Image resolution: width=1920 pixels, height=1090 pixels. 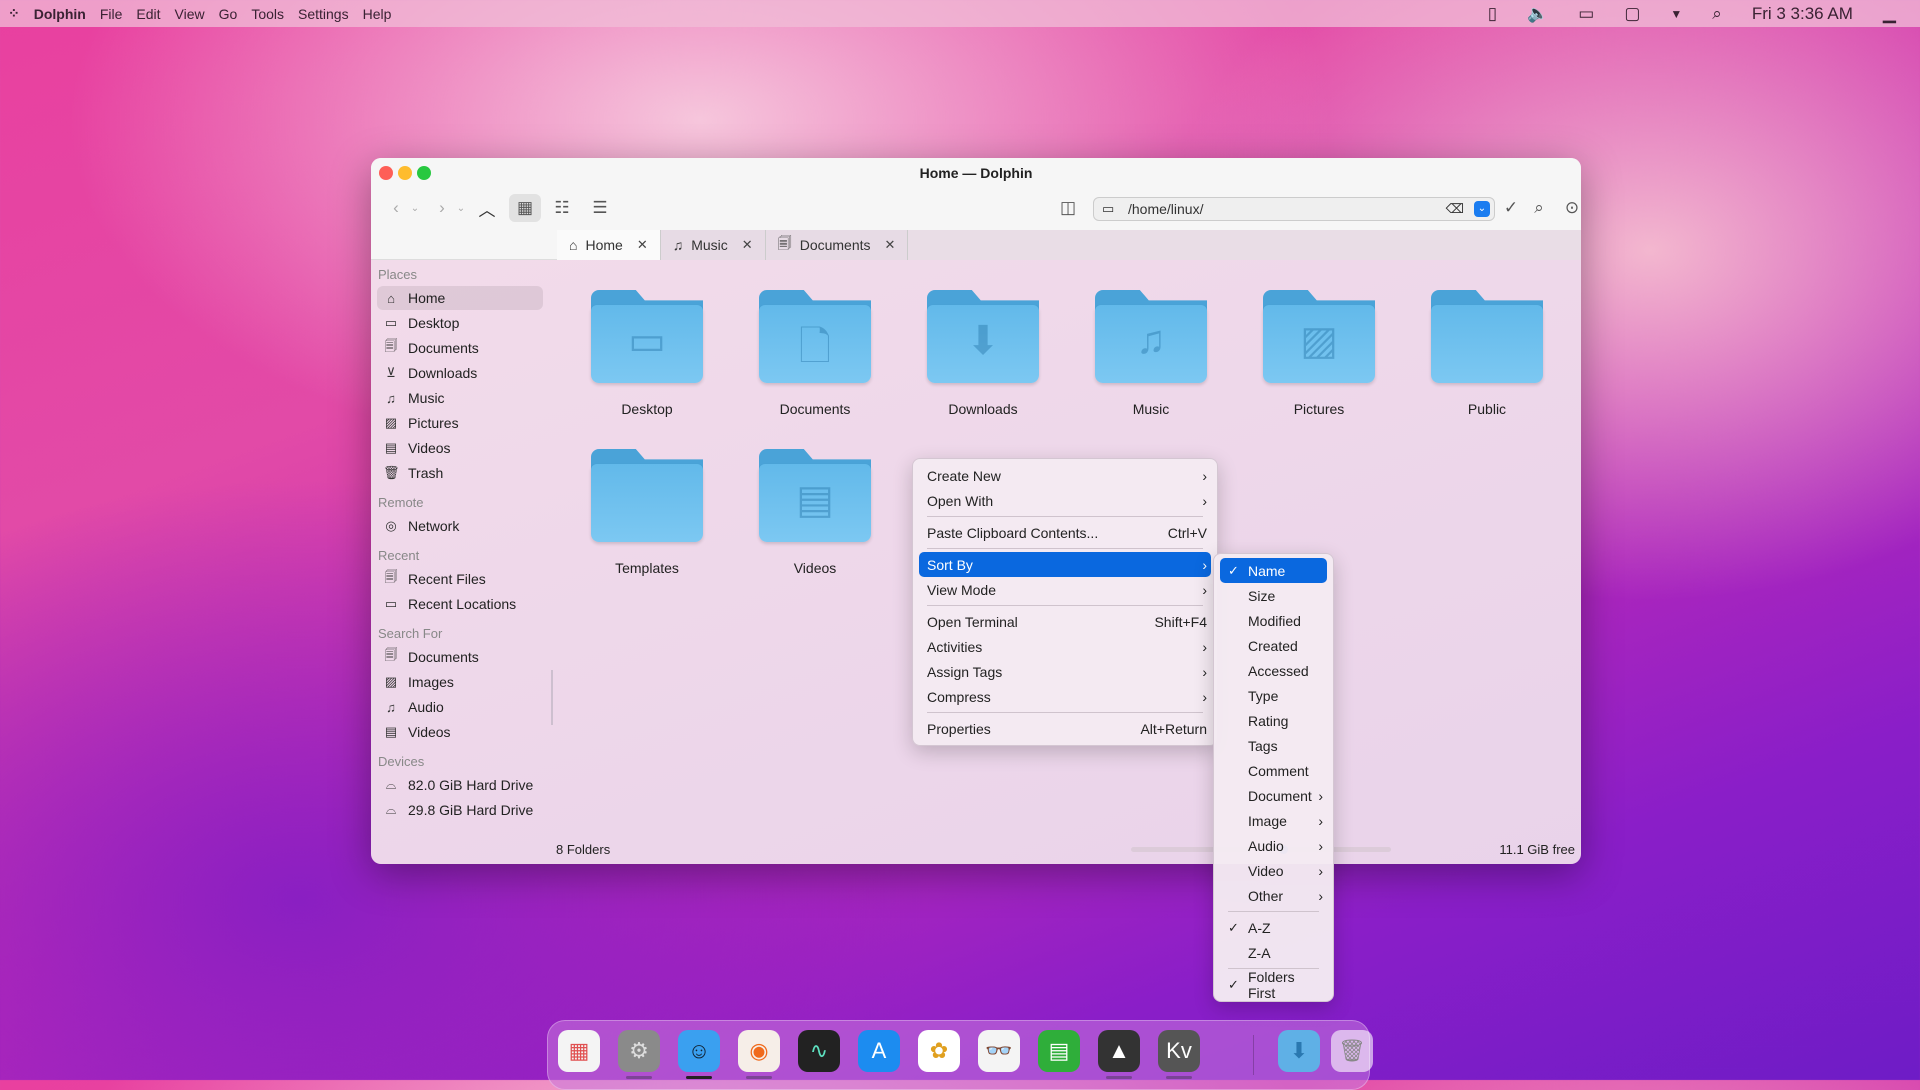 What do you see at coordinates (460, 579) in the screenshot?
I see `sidebar-item-recent-files: 🗐 Recent Files` at bounding box center [460, 579].